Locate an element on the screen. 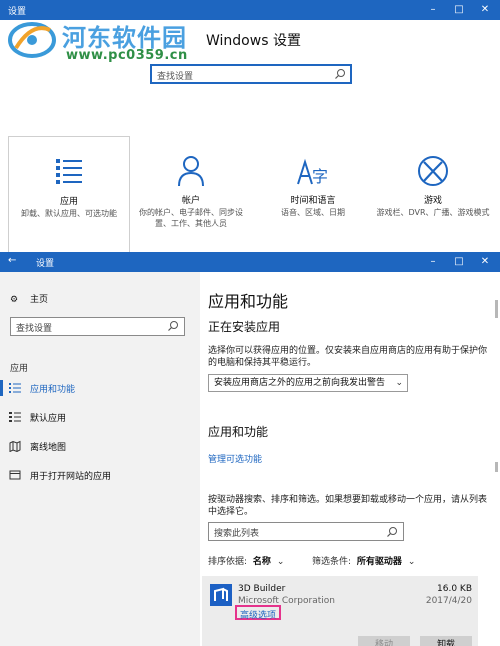  sort-label: 排序依据: is located at coordinates (228, 562).